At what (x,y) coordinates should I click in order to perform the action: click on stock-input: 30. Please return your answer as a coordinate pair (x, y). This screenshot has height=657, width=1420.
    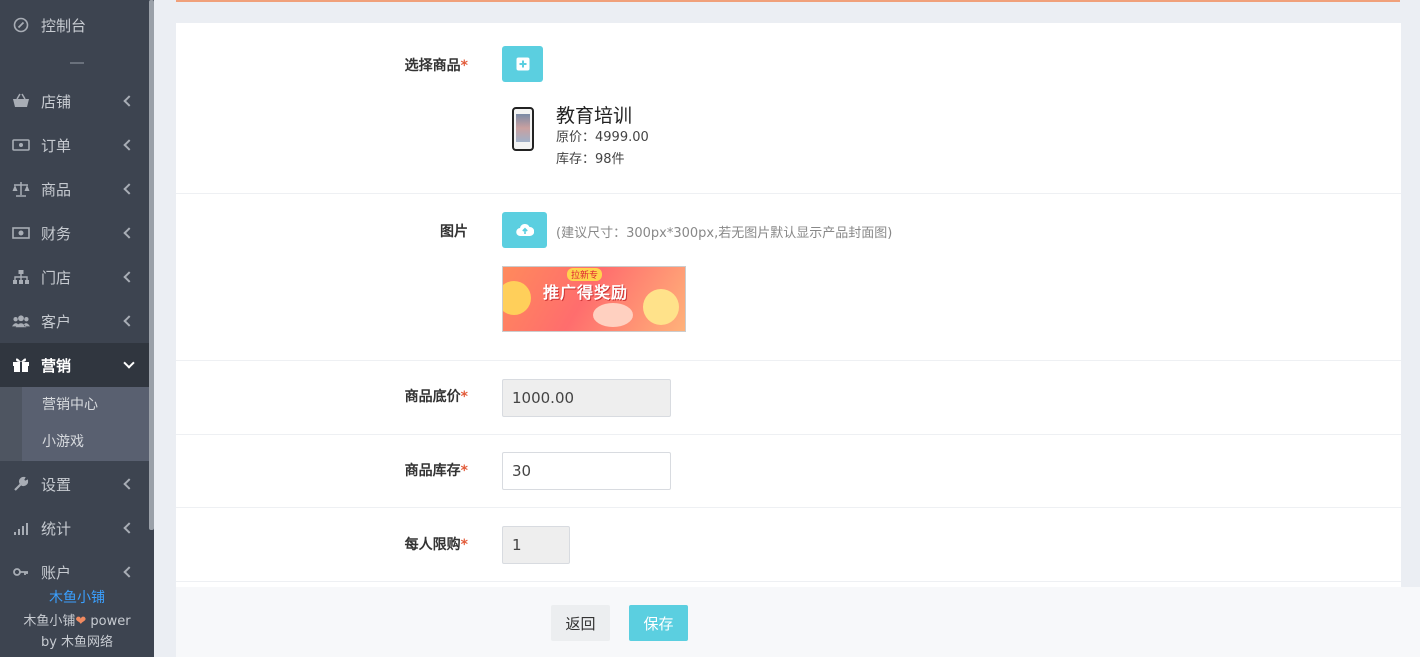
    Looking at the image, I should click on (586, 471).